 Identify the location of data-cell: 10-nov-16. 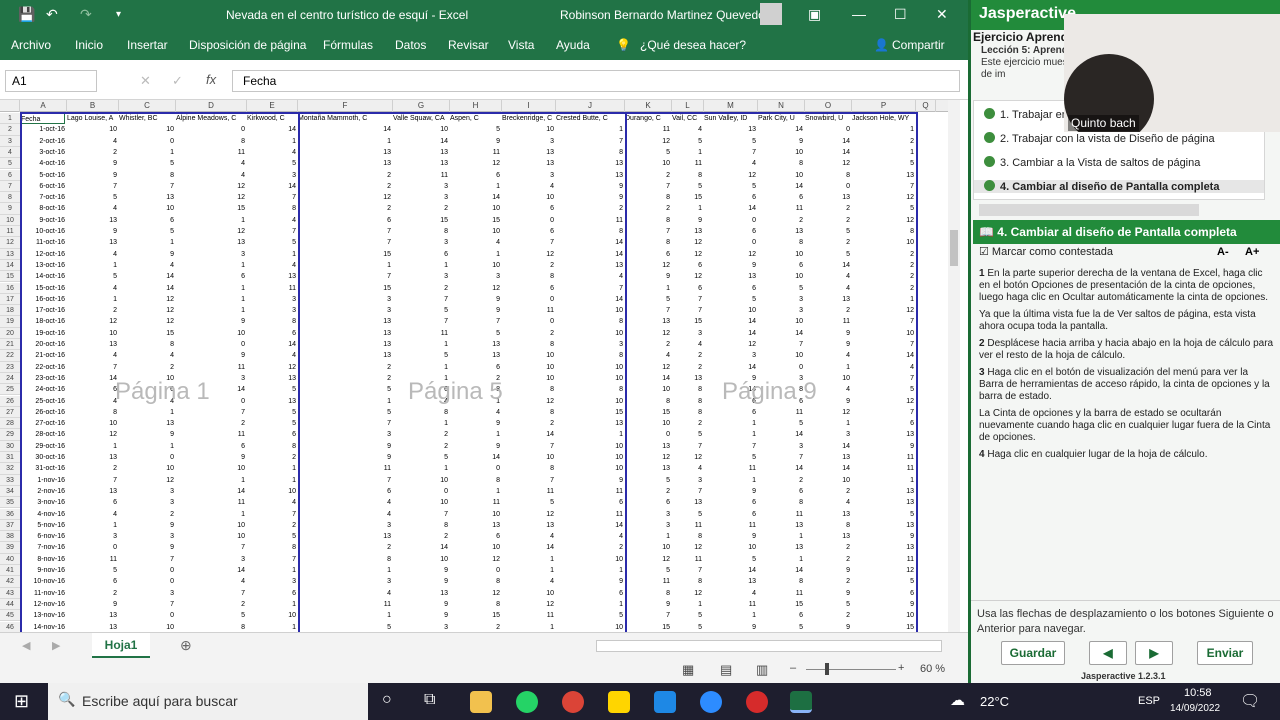
(42, 581).